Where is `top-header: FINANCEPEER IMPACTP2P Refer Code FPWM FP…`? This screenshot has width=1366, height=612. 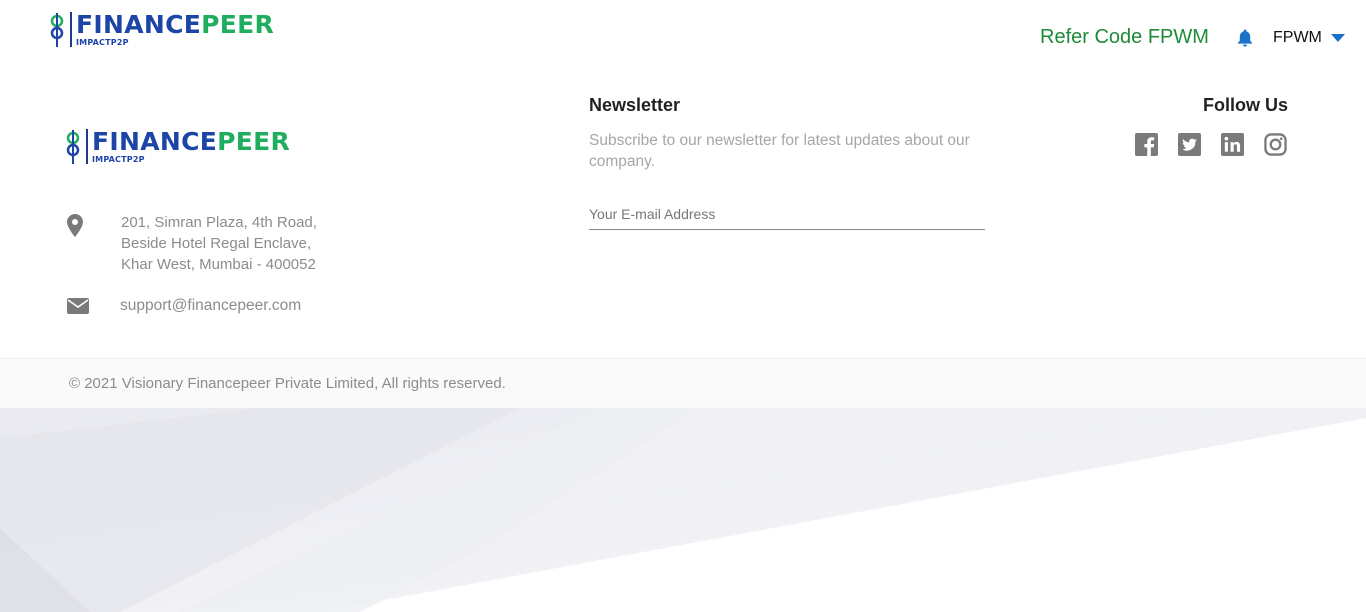
top-header: FINANCEPEER IMPACTP2P Refer Code FPWM FP… is located at coordinates (683, 37).